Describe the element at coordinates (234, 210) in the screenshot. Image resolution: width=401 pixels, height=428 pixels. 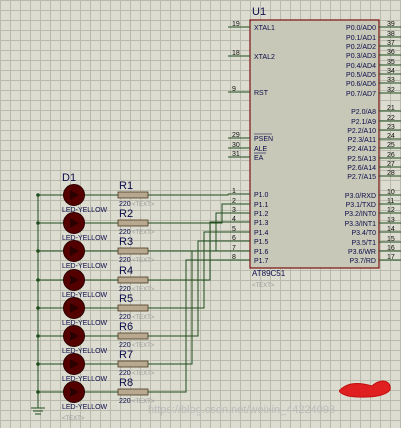
I see `chip-pin-number: 3` at that location.